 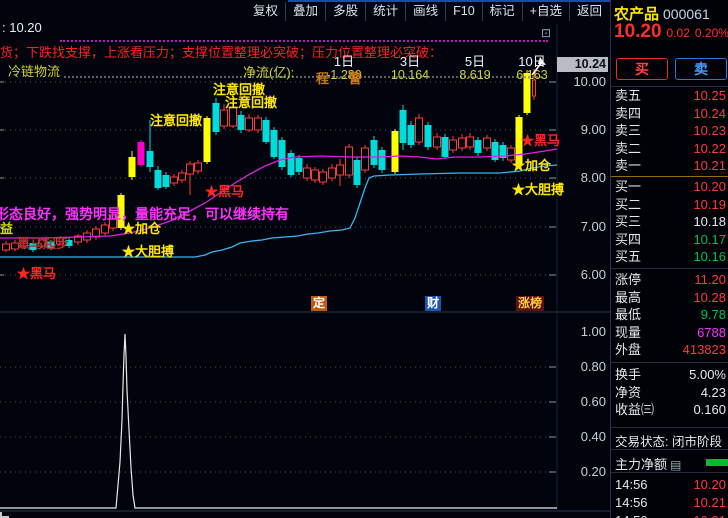 I want to click on sell-button: 卖, so click(x=701, y=69).